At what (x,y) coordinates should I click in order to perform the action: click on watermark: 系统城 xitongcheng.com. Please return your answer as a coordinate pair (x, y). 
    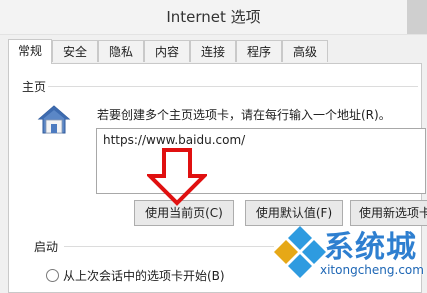
    Looking at the image, I should click on (349, 254).